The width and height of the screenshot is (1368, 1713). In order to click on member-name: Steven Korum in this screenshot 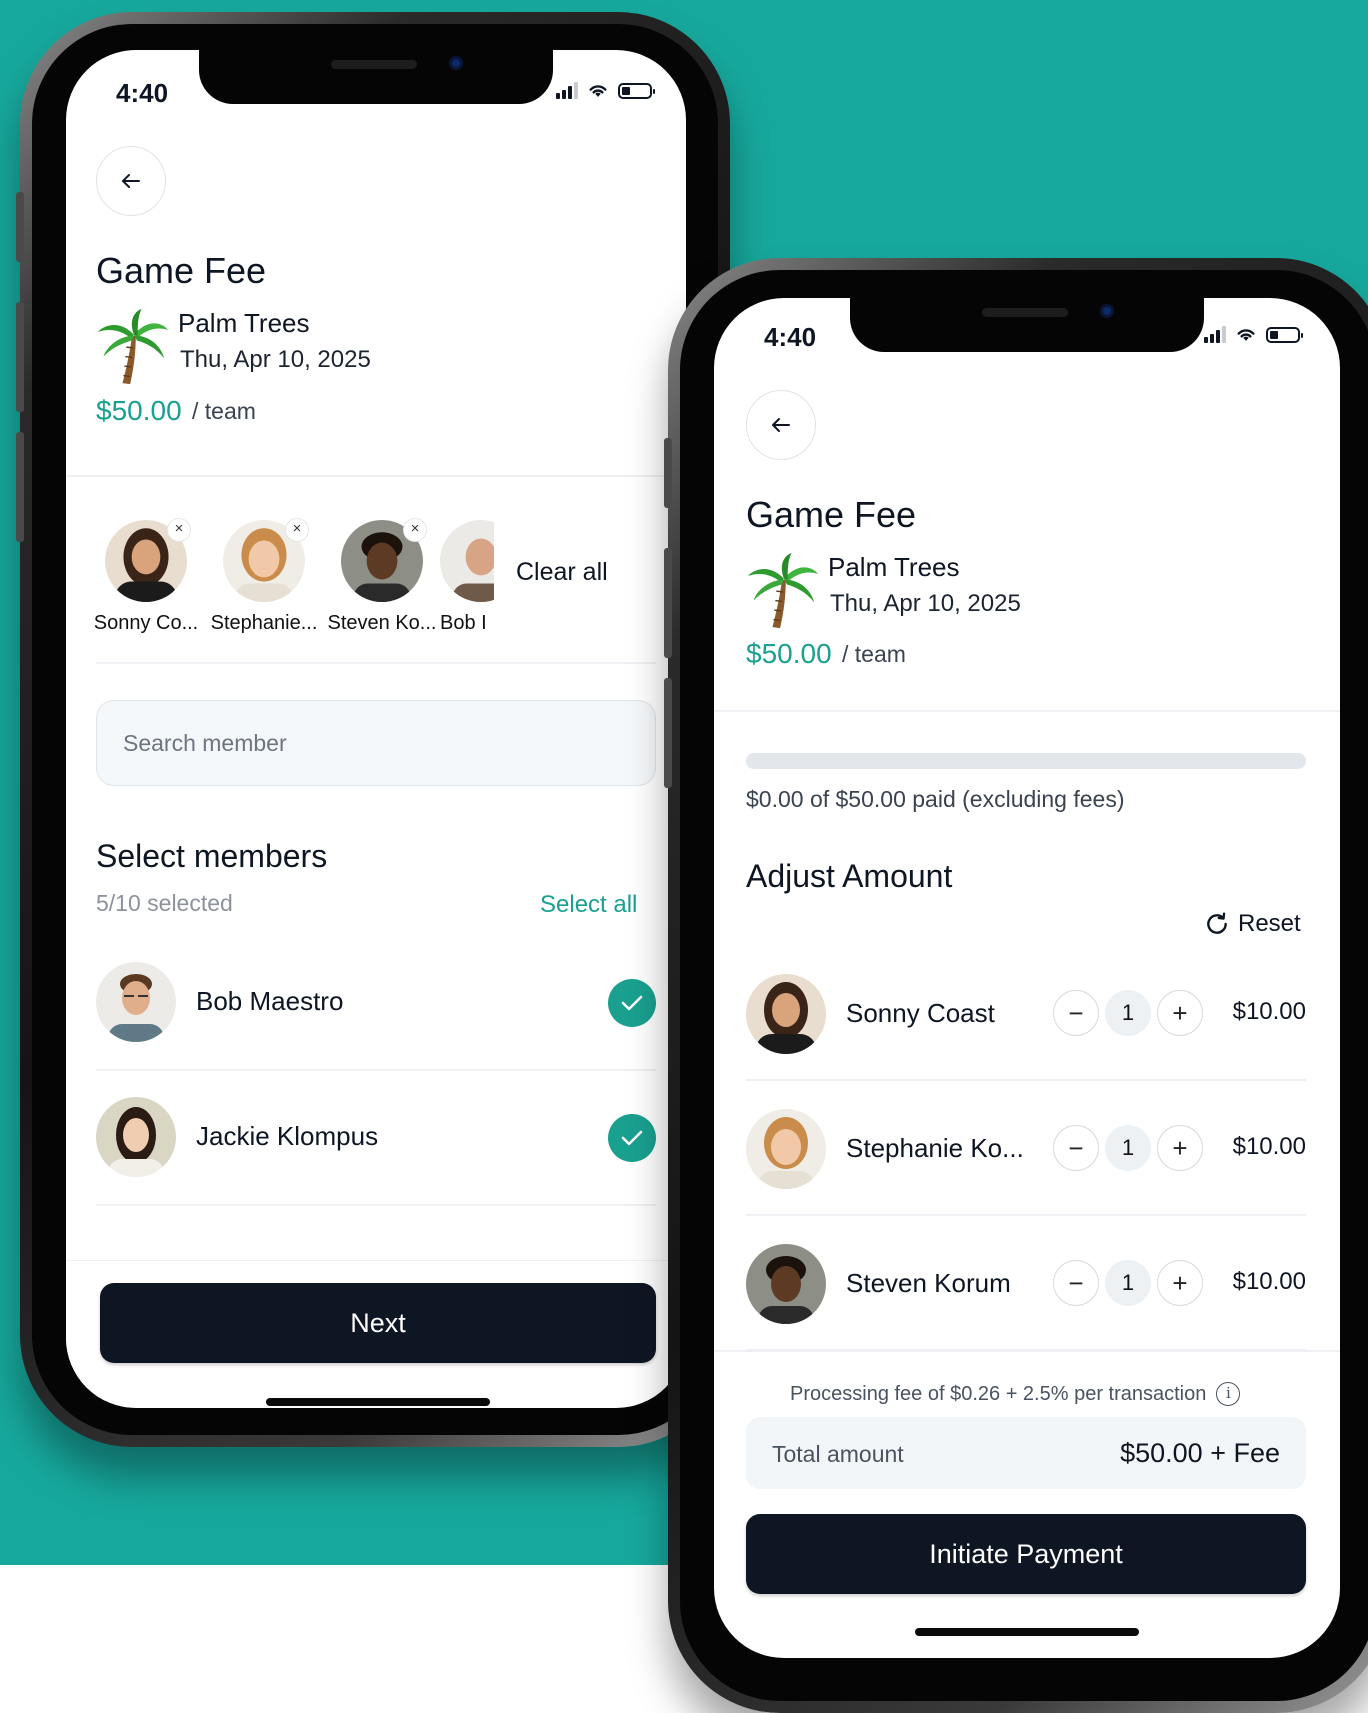, I will do `click(928, 1283)`.